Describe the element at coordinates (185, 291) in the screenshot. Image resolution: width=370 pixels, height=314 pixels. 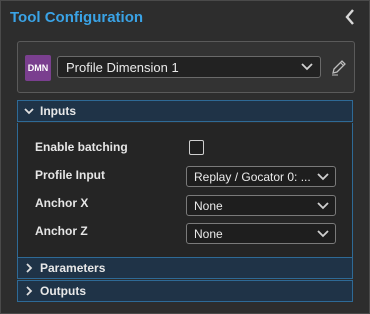
I see `section-outputs-header: Outputs` at that location.